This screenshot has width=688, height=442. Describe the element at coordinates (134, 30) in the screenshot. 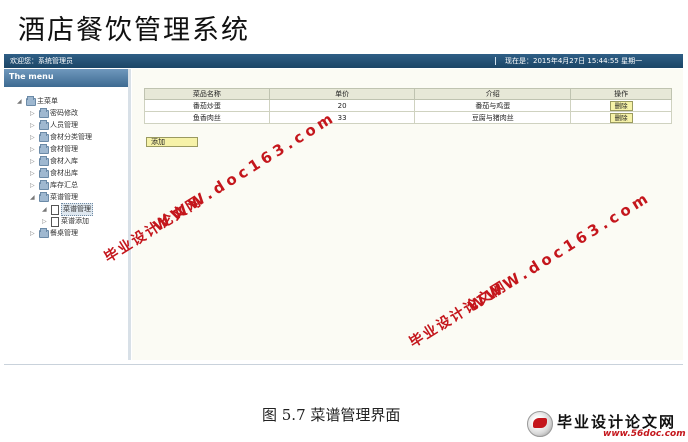

I see `app-title: 酒店餐饮管理系统` at that location.